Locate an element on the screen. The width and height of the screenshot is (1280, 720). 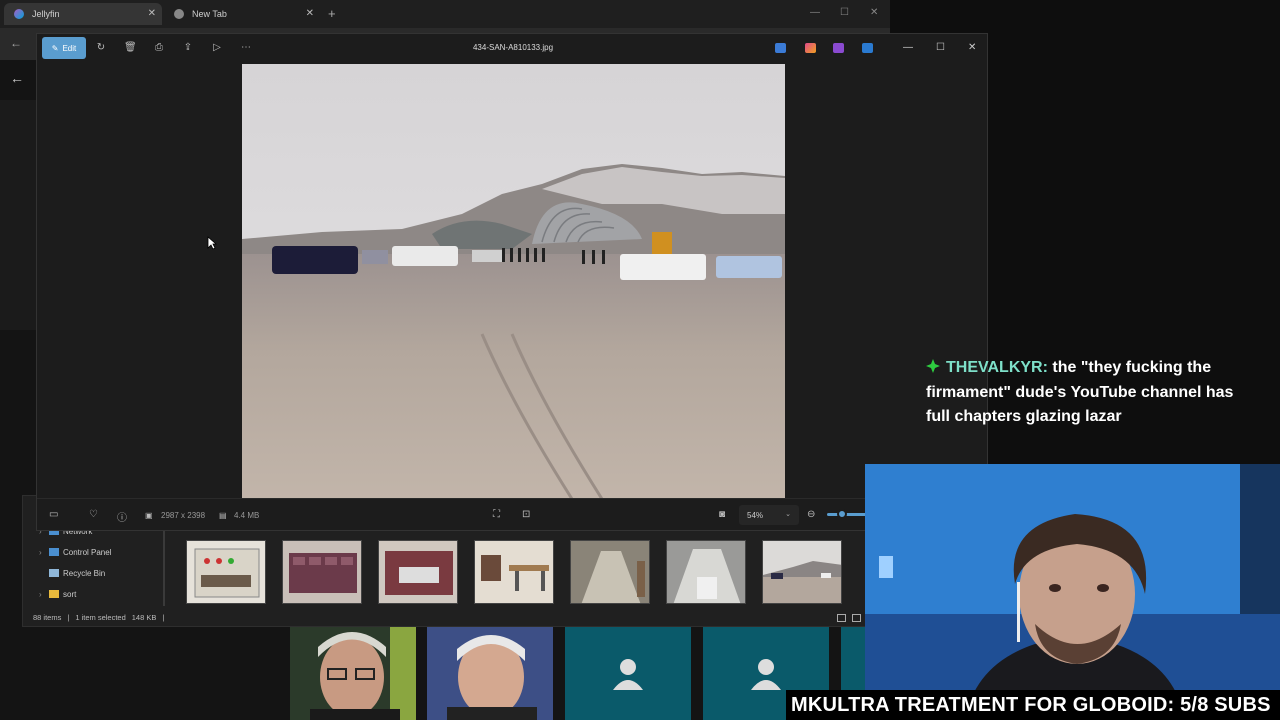
dimensions-icon: ▣ is located at coordinates (149, 515).